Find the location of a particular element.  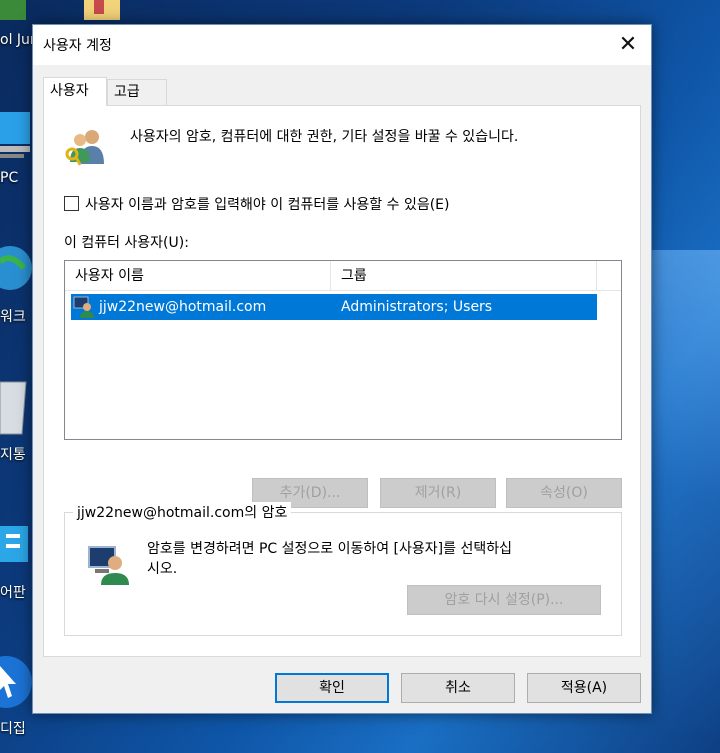

remove-user-button: 제거(R) is located at coordinates (438, 493).